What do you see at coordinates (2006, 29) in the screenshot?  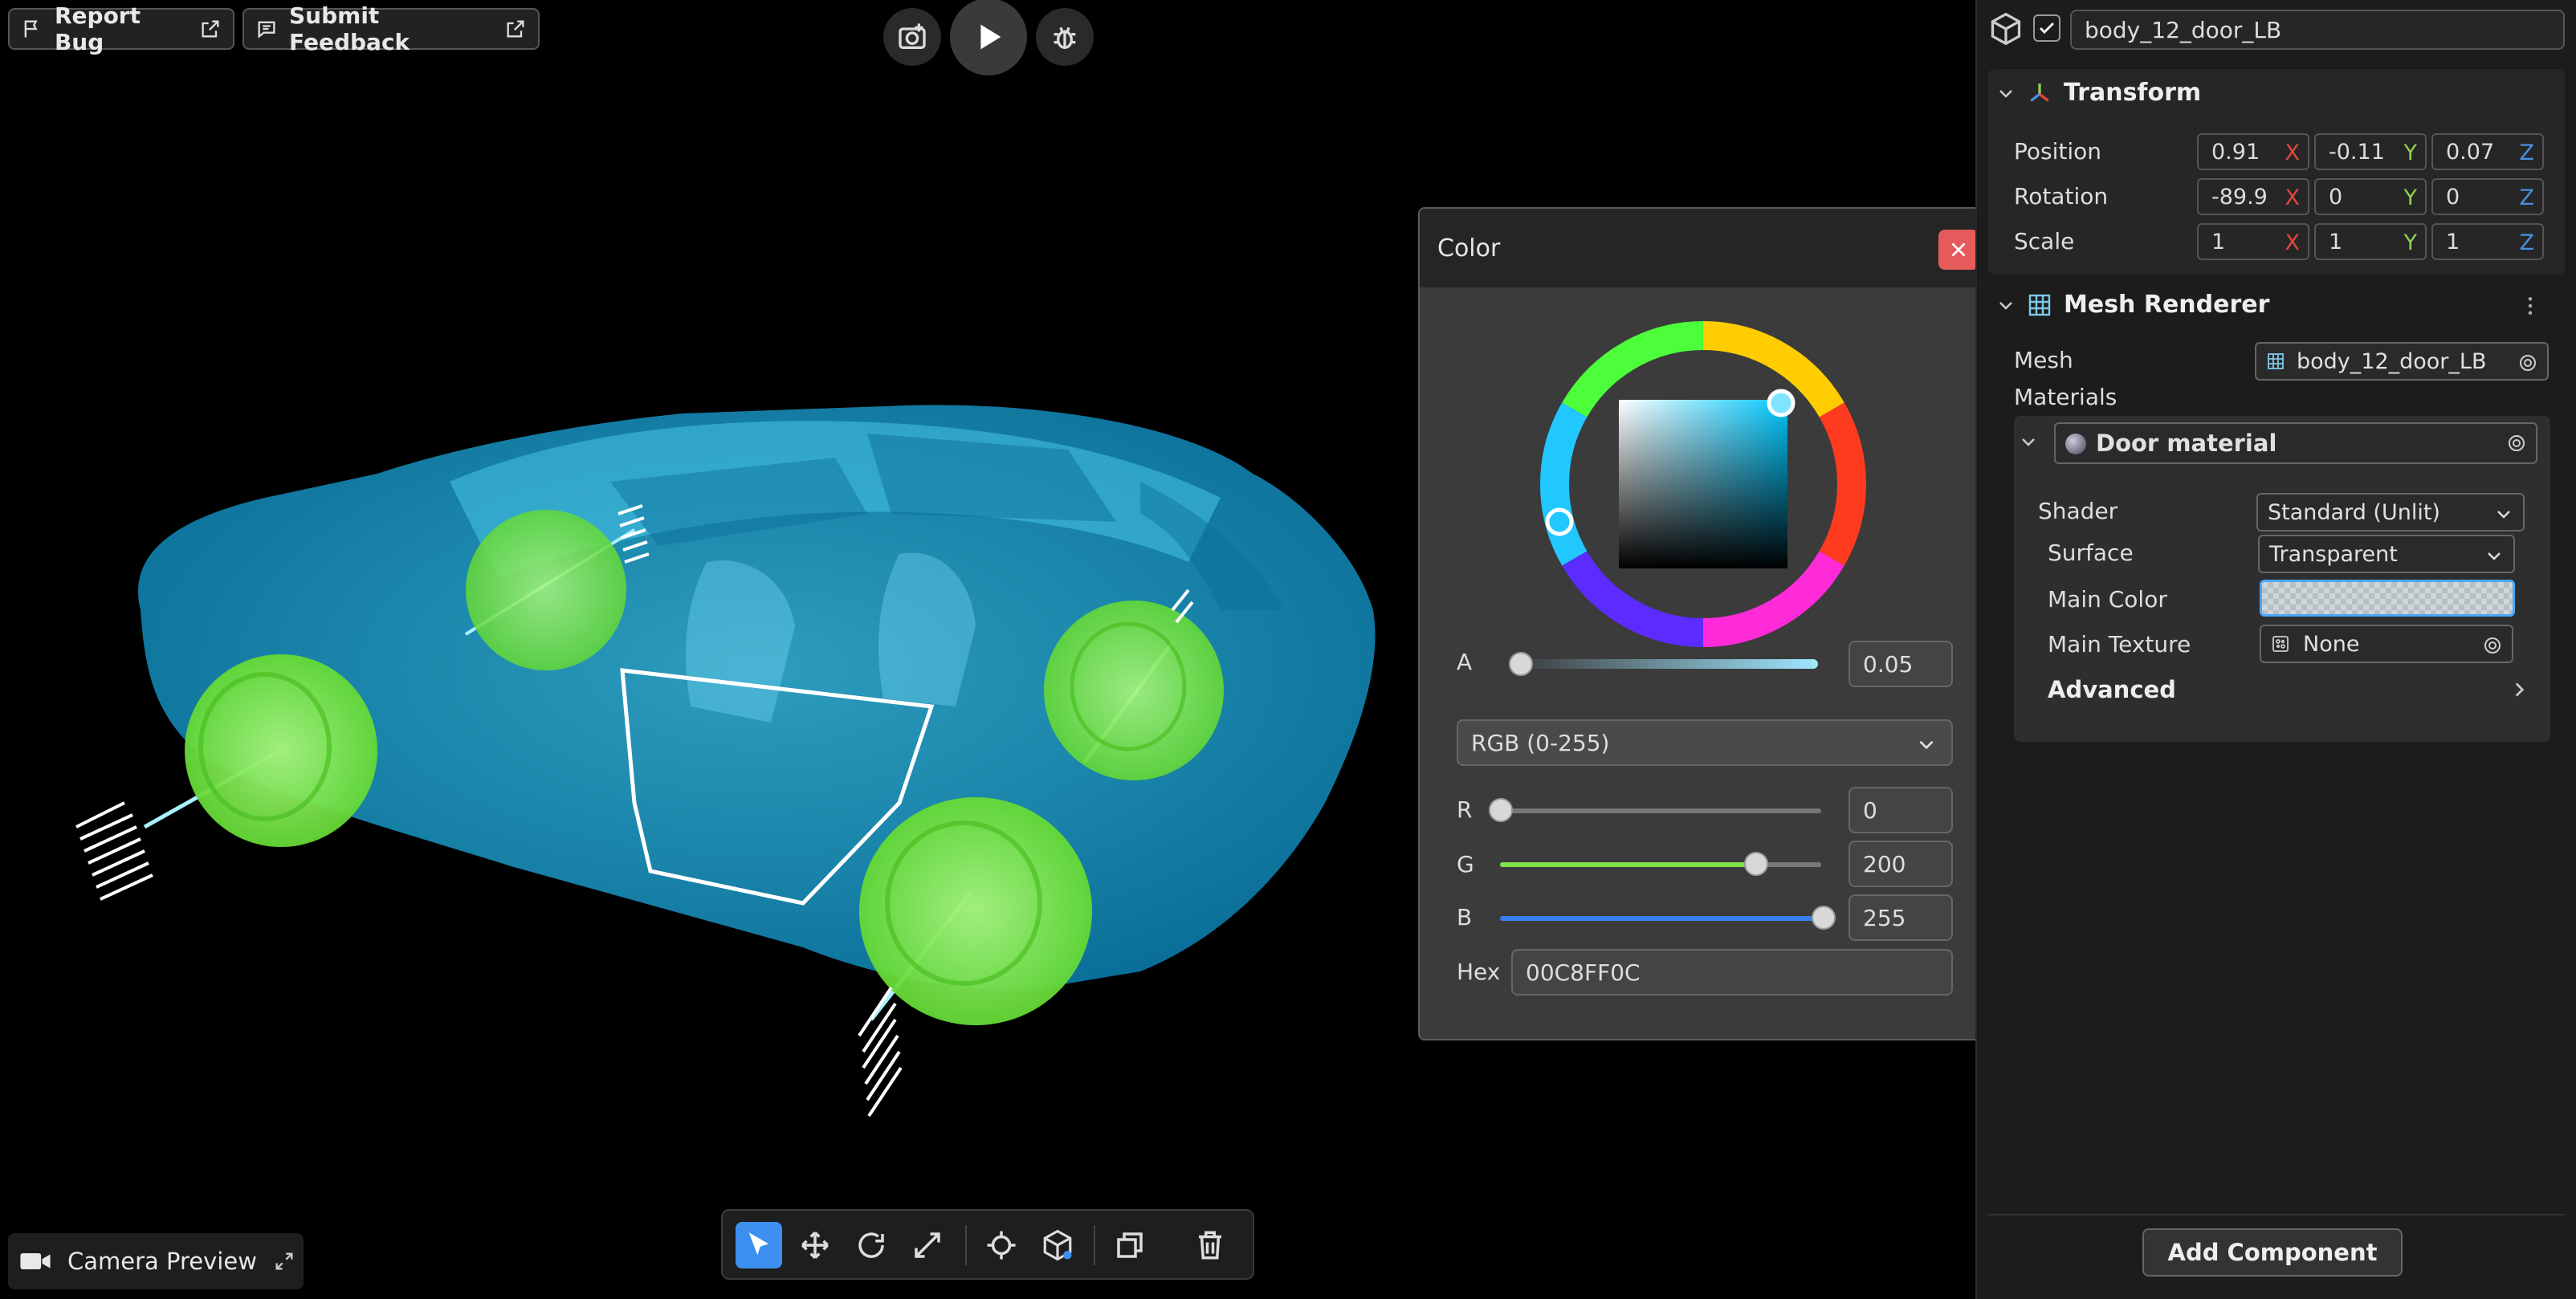 I see `cube-icon` at bounding box center [2006, 29].